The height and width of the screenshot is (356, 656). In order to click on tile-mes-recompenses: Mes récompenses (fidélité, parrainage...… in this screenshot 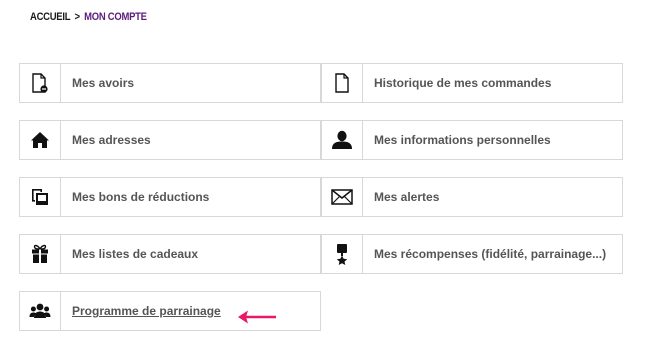, I will do `click(472, 254)`.